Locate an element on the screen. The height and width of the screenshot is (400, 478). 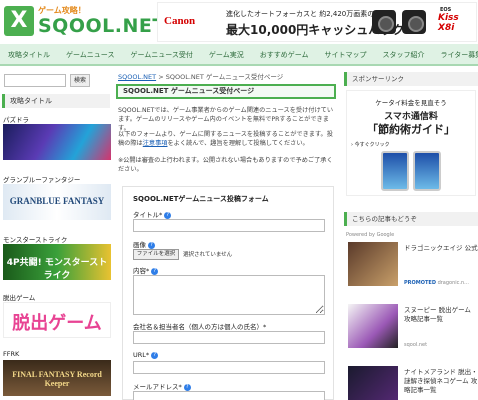
game-banner-text: FINAL FANTASY Record Keeper is located at coordinates (57, 379).